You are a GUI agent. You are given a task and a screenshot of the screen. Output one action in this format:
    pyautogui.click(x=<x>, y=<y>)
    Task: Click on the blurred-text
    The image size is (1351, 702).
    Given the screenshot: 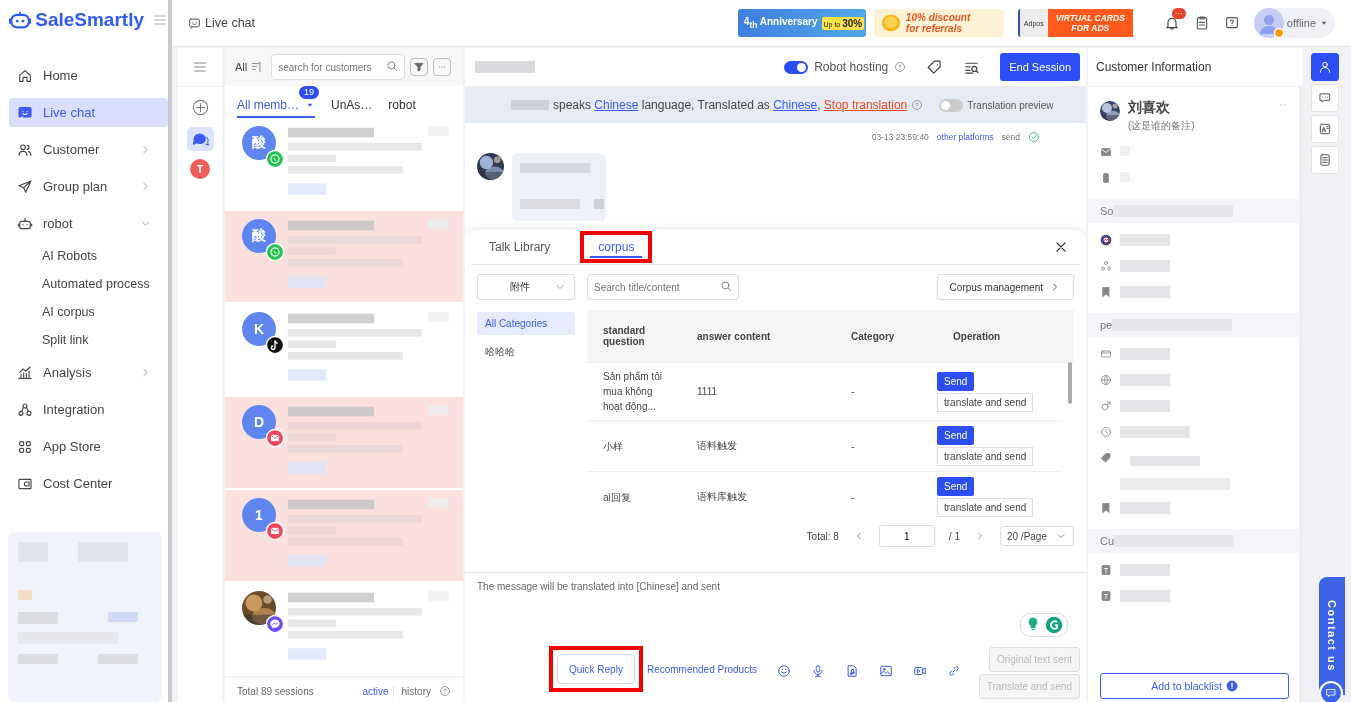 What is the action you would take?
    pyautogui.click(x=1155, y=432)
    